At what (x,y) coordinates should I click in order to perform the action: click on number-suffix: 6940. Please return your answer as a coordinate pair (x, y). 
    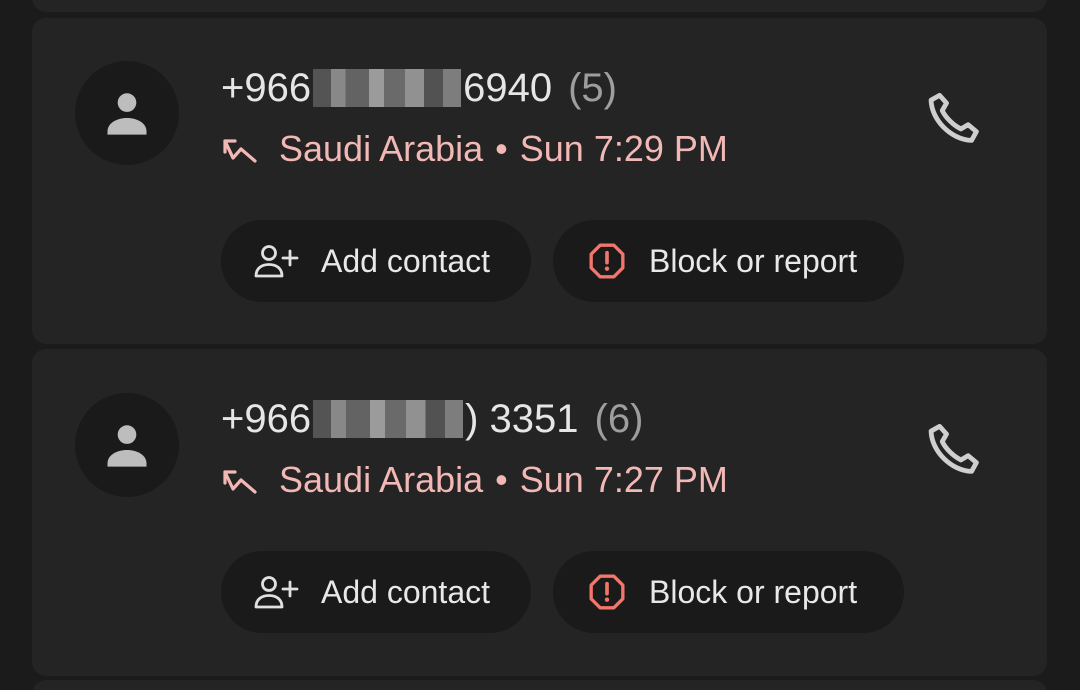
    Looking at the image, I should click on (508, 87).